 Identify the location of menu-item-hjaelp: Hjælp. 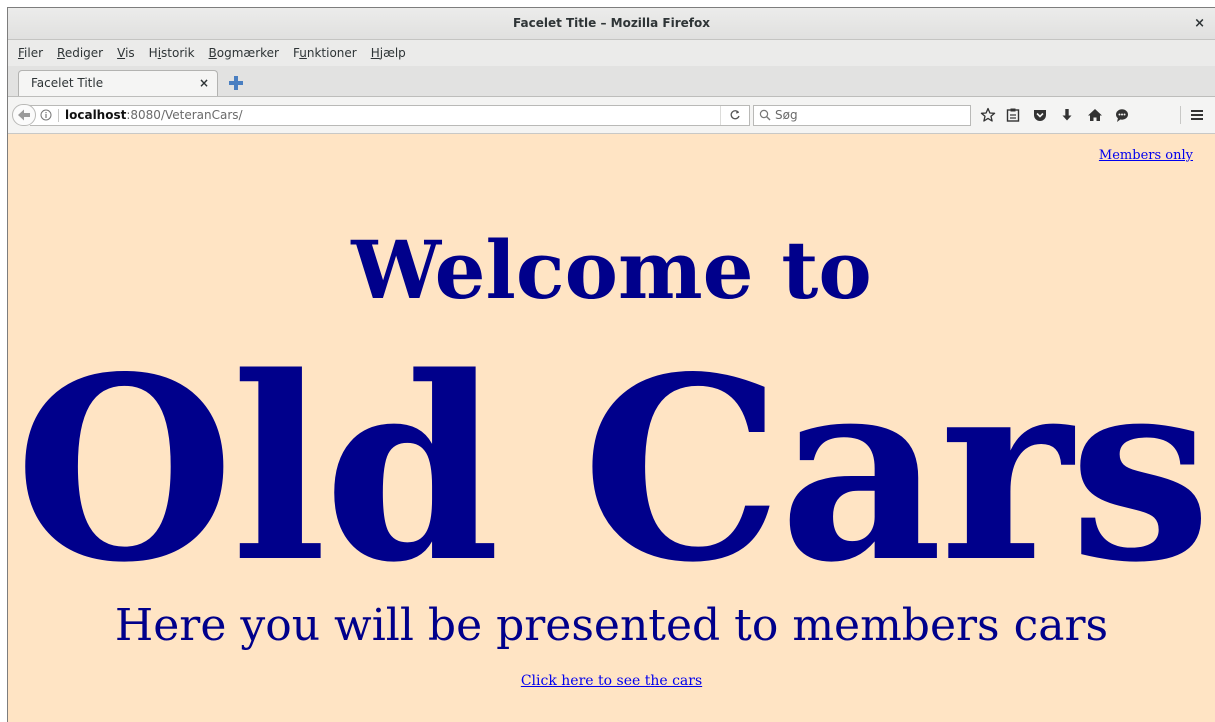
(388, 53).